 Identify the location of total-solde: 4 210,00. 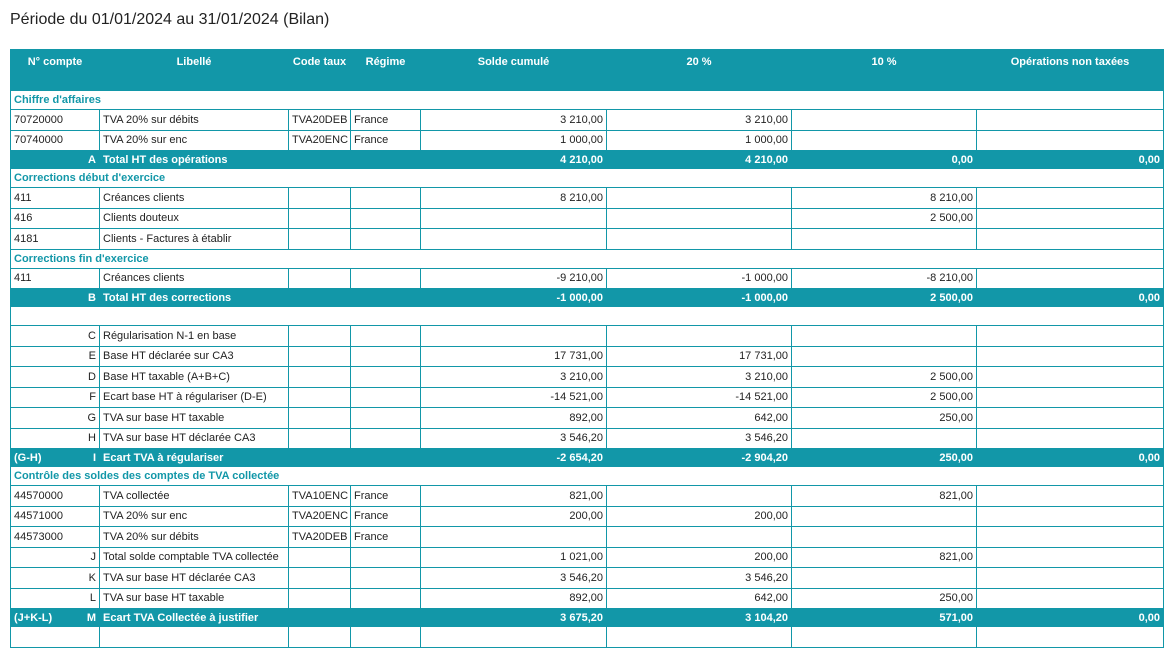
(513, 159).